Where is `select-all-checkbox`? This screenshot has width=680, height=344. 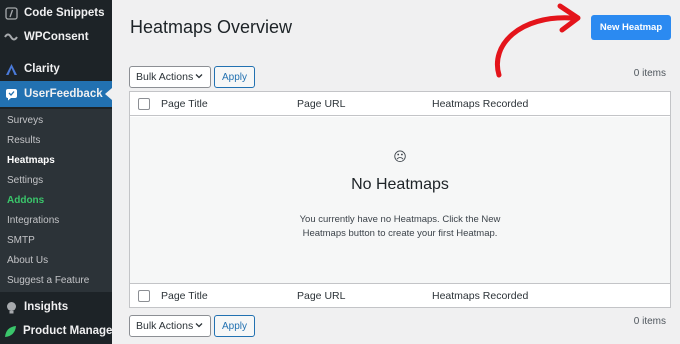
select-all-checkbox is located at coordinates (144, 104).